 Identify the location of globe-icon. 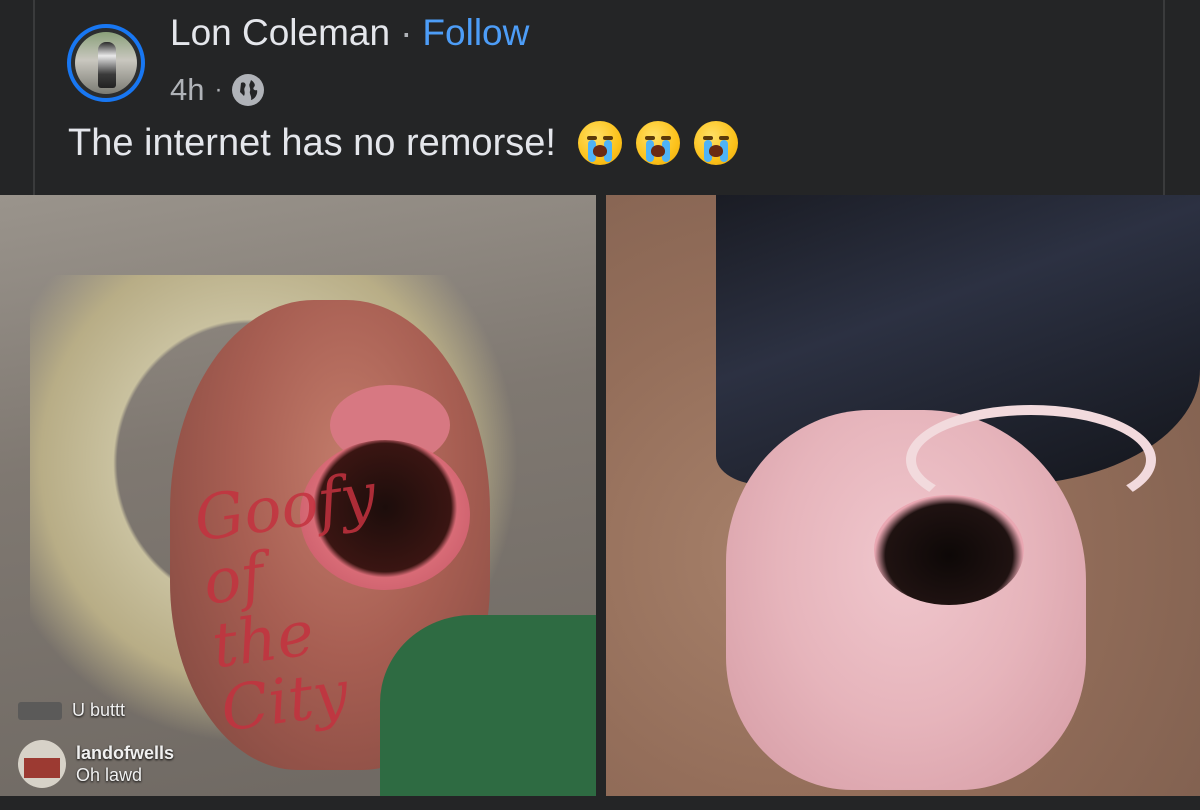
(248, 90).